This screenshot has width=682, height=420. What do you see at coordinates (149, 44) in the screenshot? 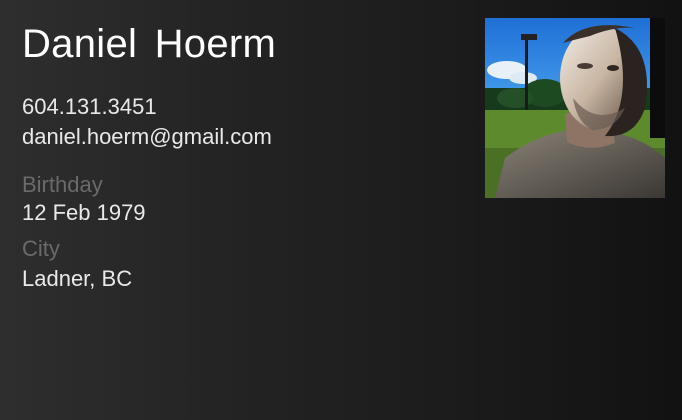
I see `contact-name: Daniel Hoerm` at bounding box center [149, 44].